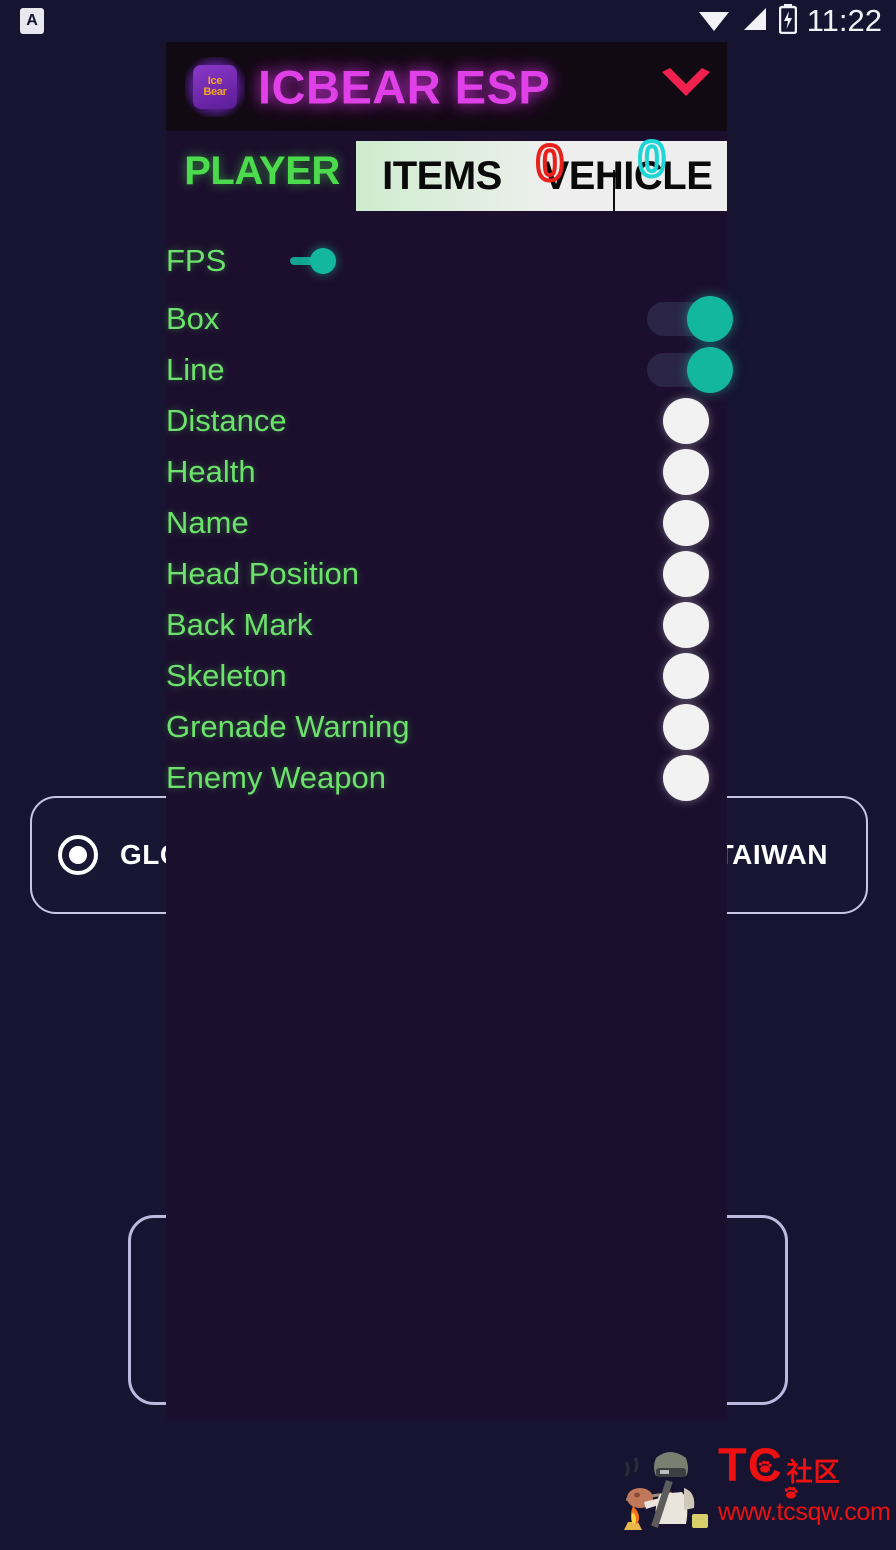 The width and height of the screenshot is (896, 1550). I want to click on watermark: TC 社区 www.tcsqw.com, so click(749, 1490).